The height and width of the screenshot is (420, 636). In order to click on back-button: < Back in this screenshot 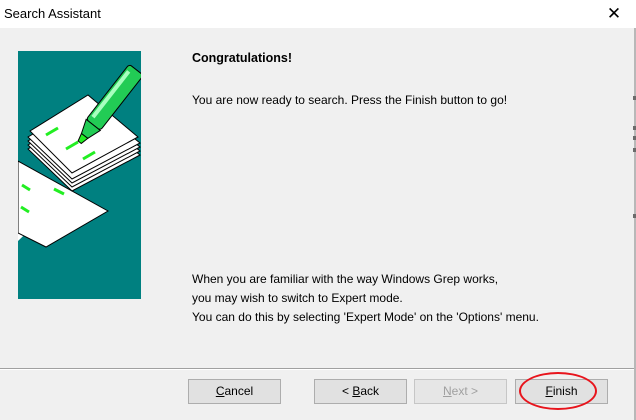, I will do `click(360, 391)`.